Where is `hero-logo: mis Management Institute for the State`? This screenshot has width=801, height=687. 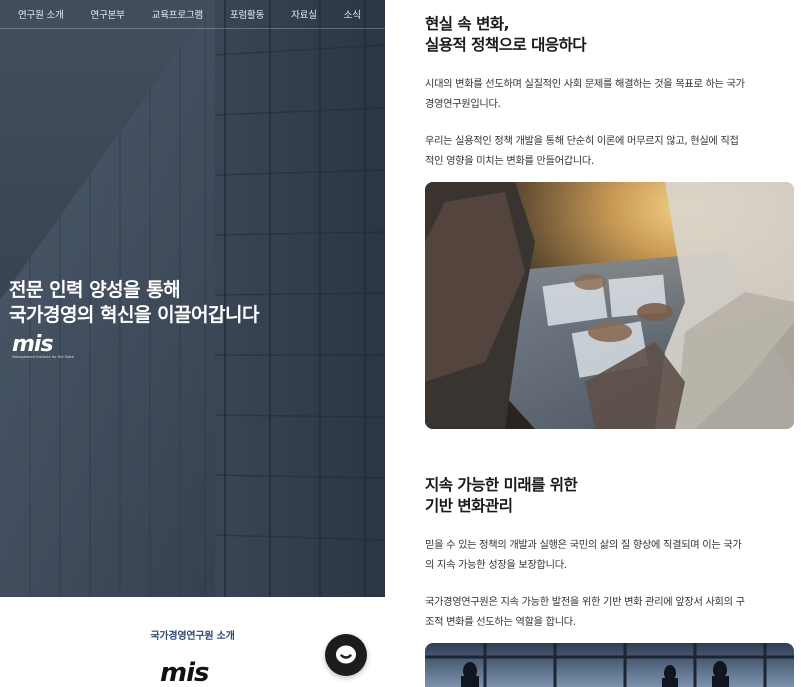
hero-logo: mis Management Institute for the State is located at coordinates (43, 345).